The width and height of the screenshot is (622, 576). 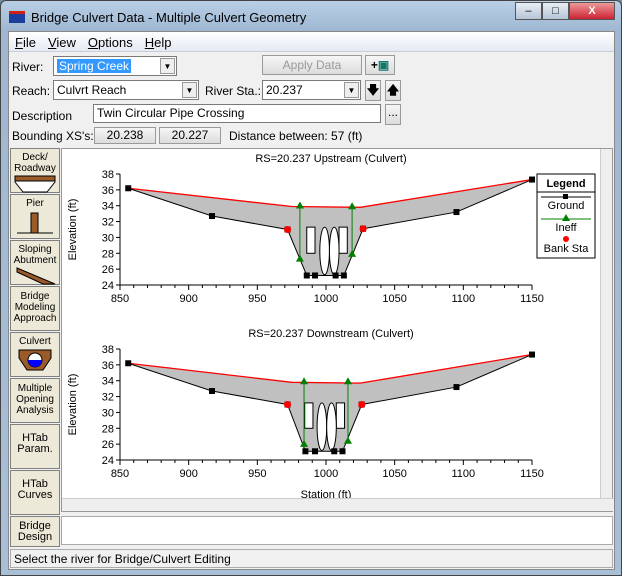 What do you see at coordinates (394, 474) in the screenshot?
I see `x-tick-label: 1050` at bounding box center [394, 474].